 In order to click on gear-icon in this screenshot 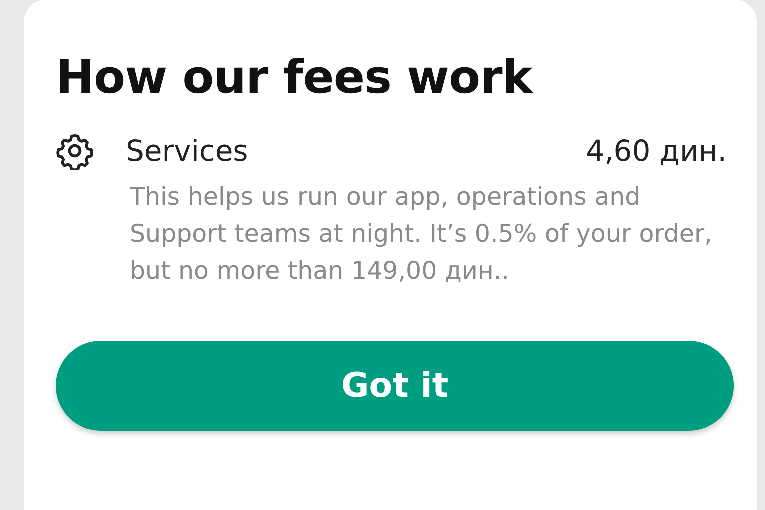, I will do `click(75, 151)`.